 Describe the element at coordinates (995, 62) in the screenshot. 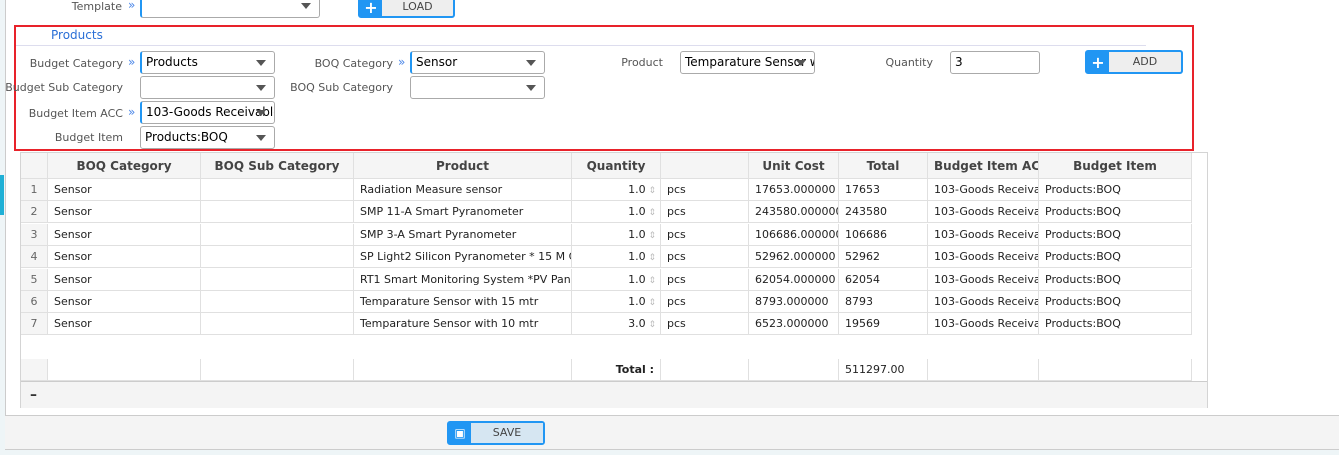

I see `quantity-input: 3` at that location.